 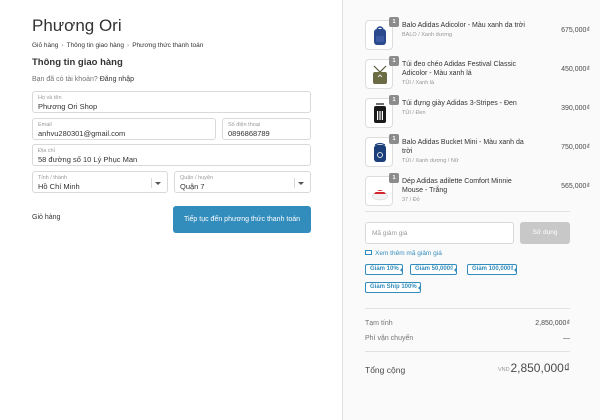 I want to click on product-price: 675,000₫, so click(x=575, y=30).